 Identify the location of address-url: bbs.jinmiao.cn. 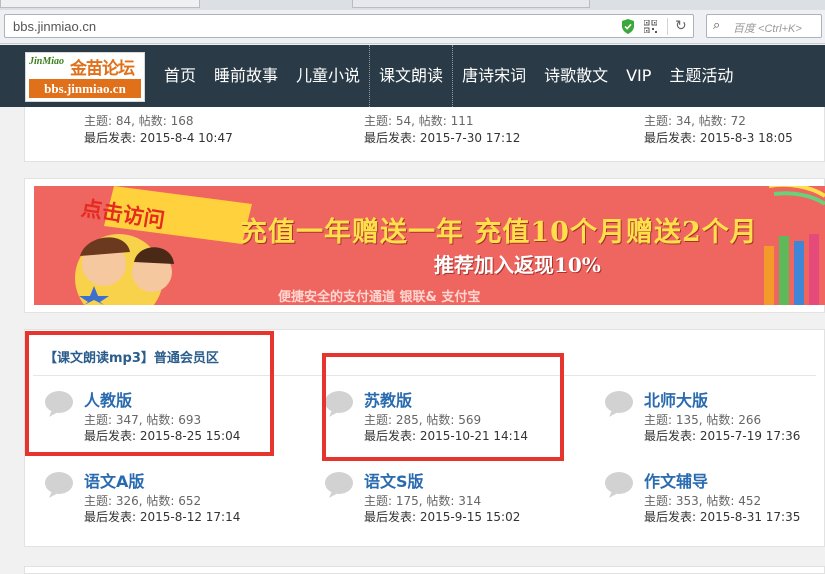
(54, 26).